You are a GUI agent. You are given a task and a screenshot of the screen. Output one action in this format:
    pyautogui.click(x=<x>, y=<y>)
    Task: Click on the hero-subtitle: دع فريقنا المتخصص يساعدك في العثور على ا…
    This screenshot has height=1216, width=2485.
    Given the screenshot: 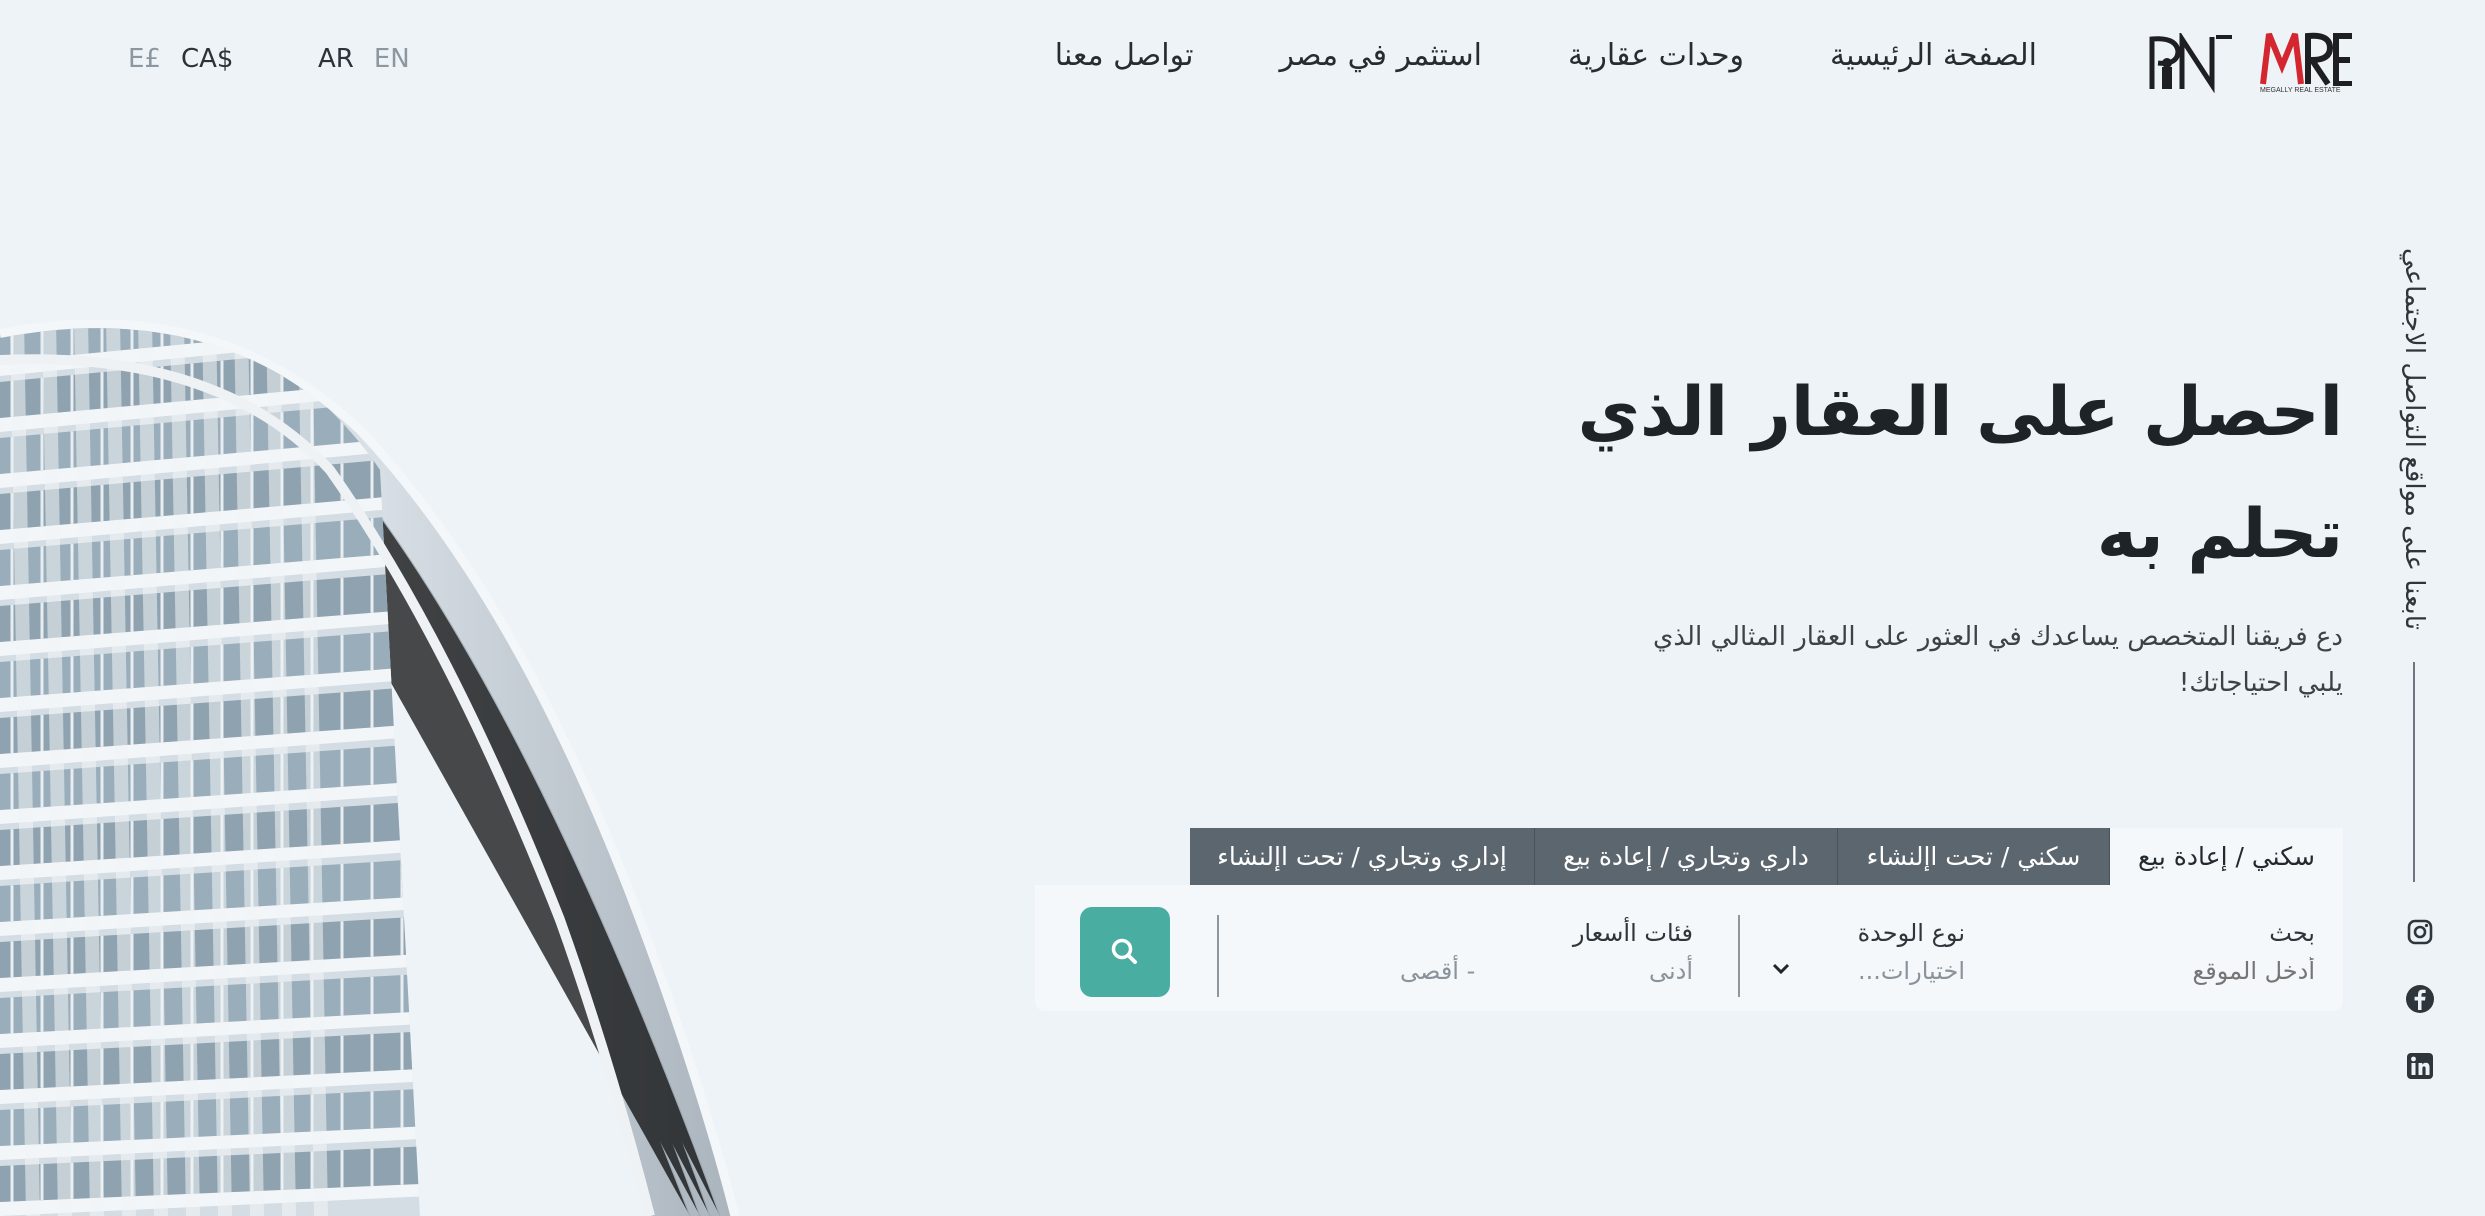 What is the action you would take?
    pyautogui.click(x=1963, y=660)
    